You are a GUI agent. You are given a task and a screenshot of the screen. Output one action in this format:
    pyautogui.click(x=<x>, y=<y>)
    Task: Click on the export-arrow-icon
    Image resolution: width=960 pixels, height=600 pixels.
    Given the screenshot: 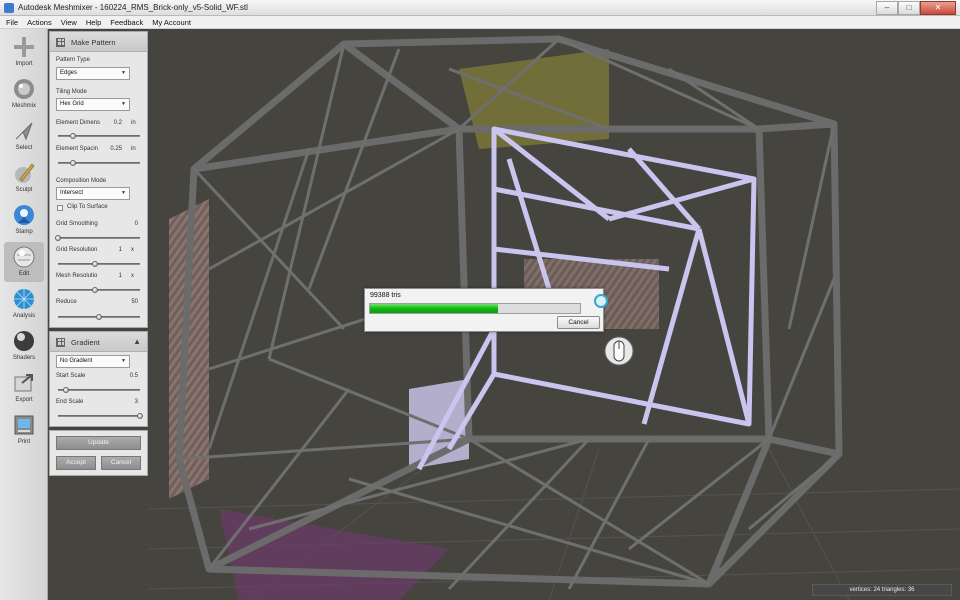 What is the action you would take?
    pyautogui.click(x=23, y=383)
    